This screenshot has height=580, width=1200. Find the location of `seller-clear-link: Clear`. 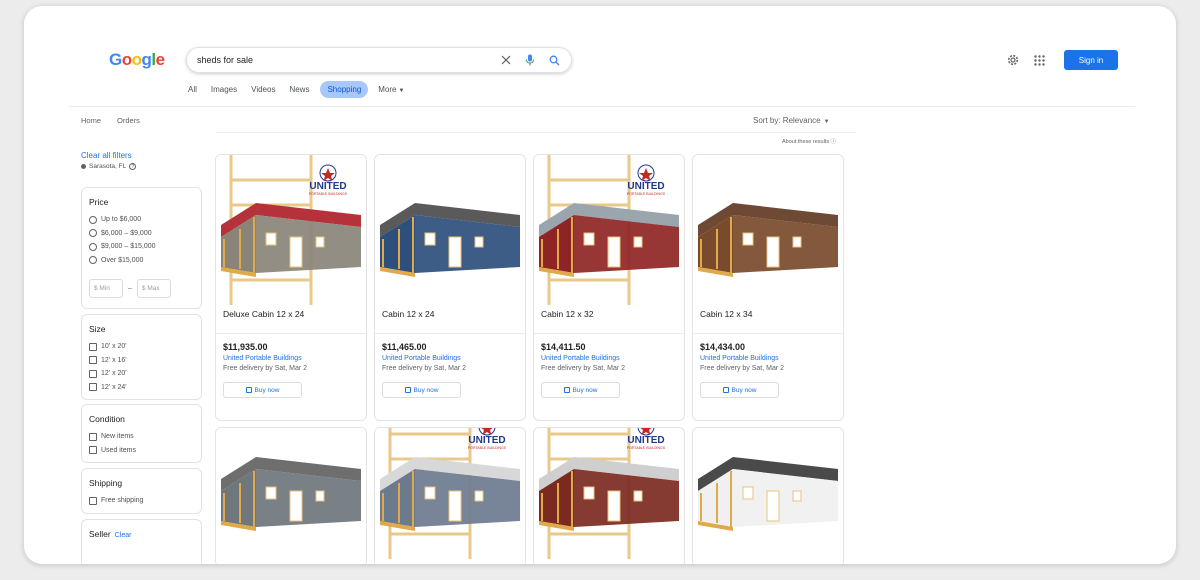

seller-clear-link: Clear is located at coordinates (123, 535).